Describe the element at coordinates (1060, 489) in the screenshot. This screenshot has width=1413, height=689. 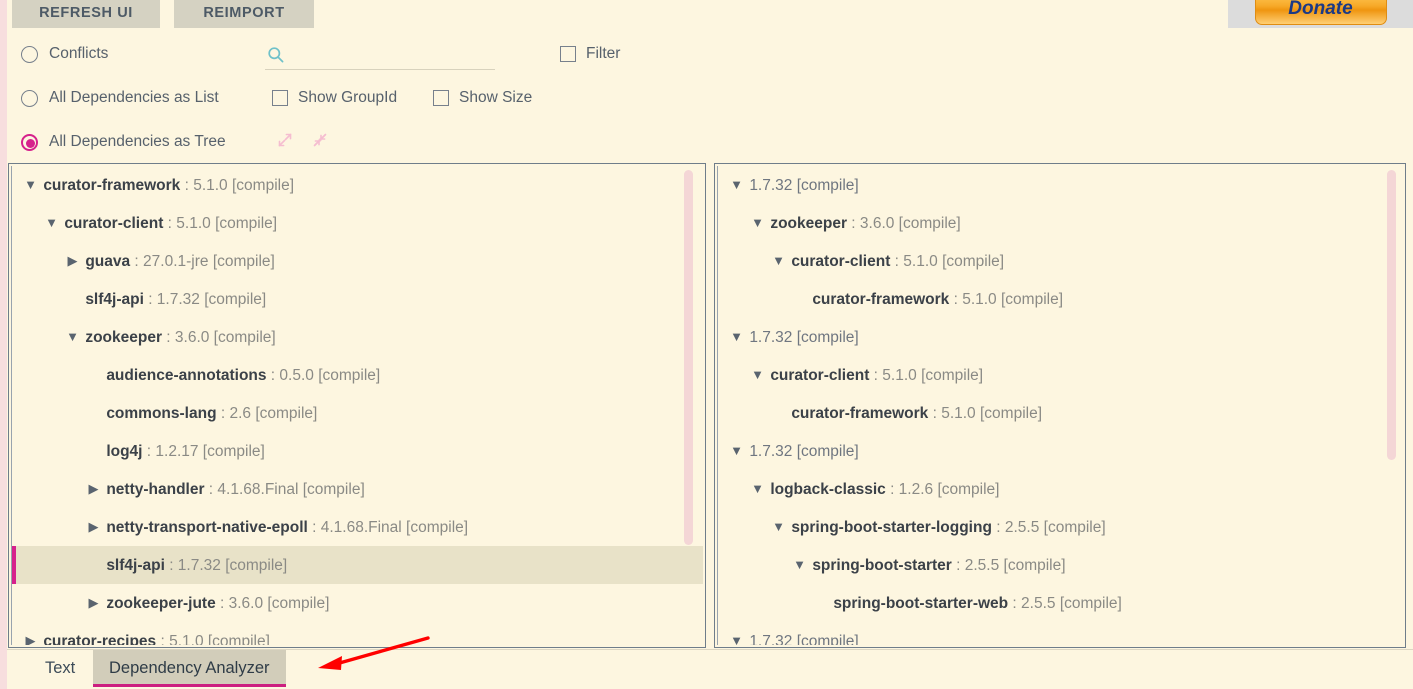
I see `tree-row: ▼ logback-classic : 1.2.6 [compile]` at that location.